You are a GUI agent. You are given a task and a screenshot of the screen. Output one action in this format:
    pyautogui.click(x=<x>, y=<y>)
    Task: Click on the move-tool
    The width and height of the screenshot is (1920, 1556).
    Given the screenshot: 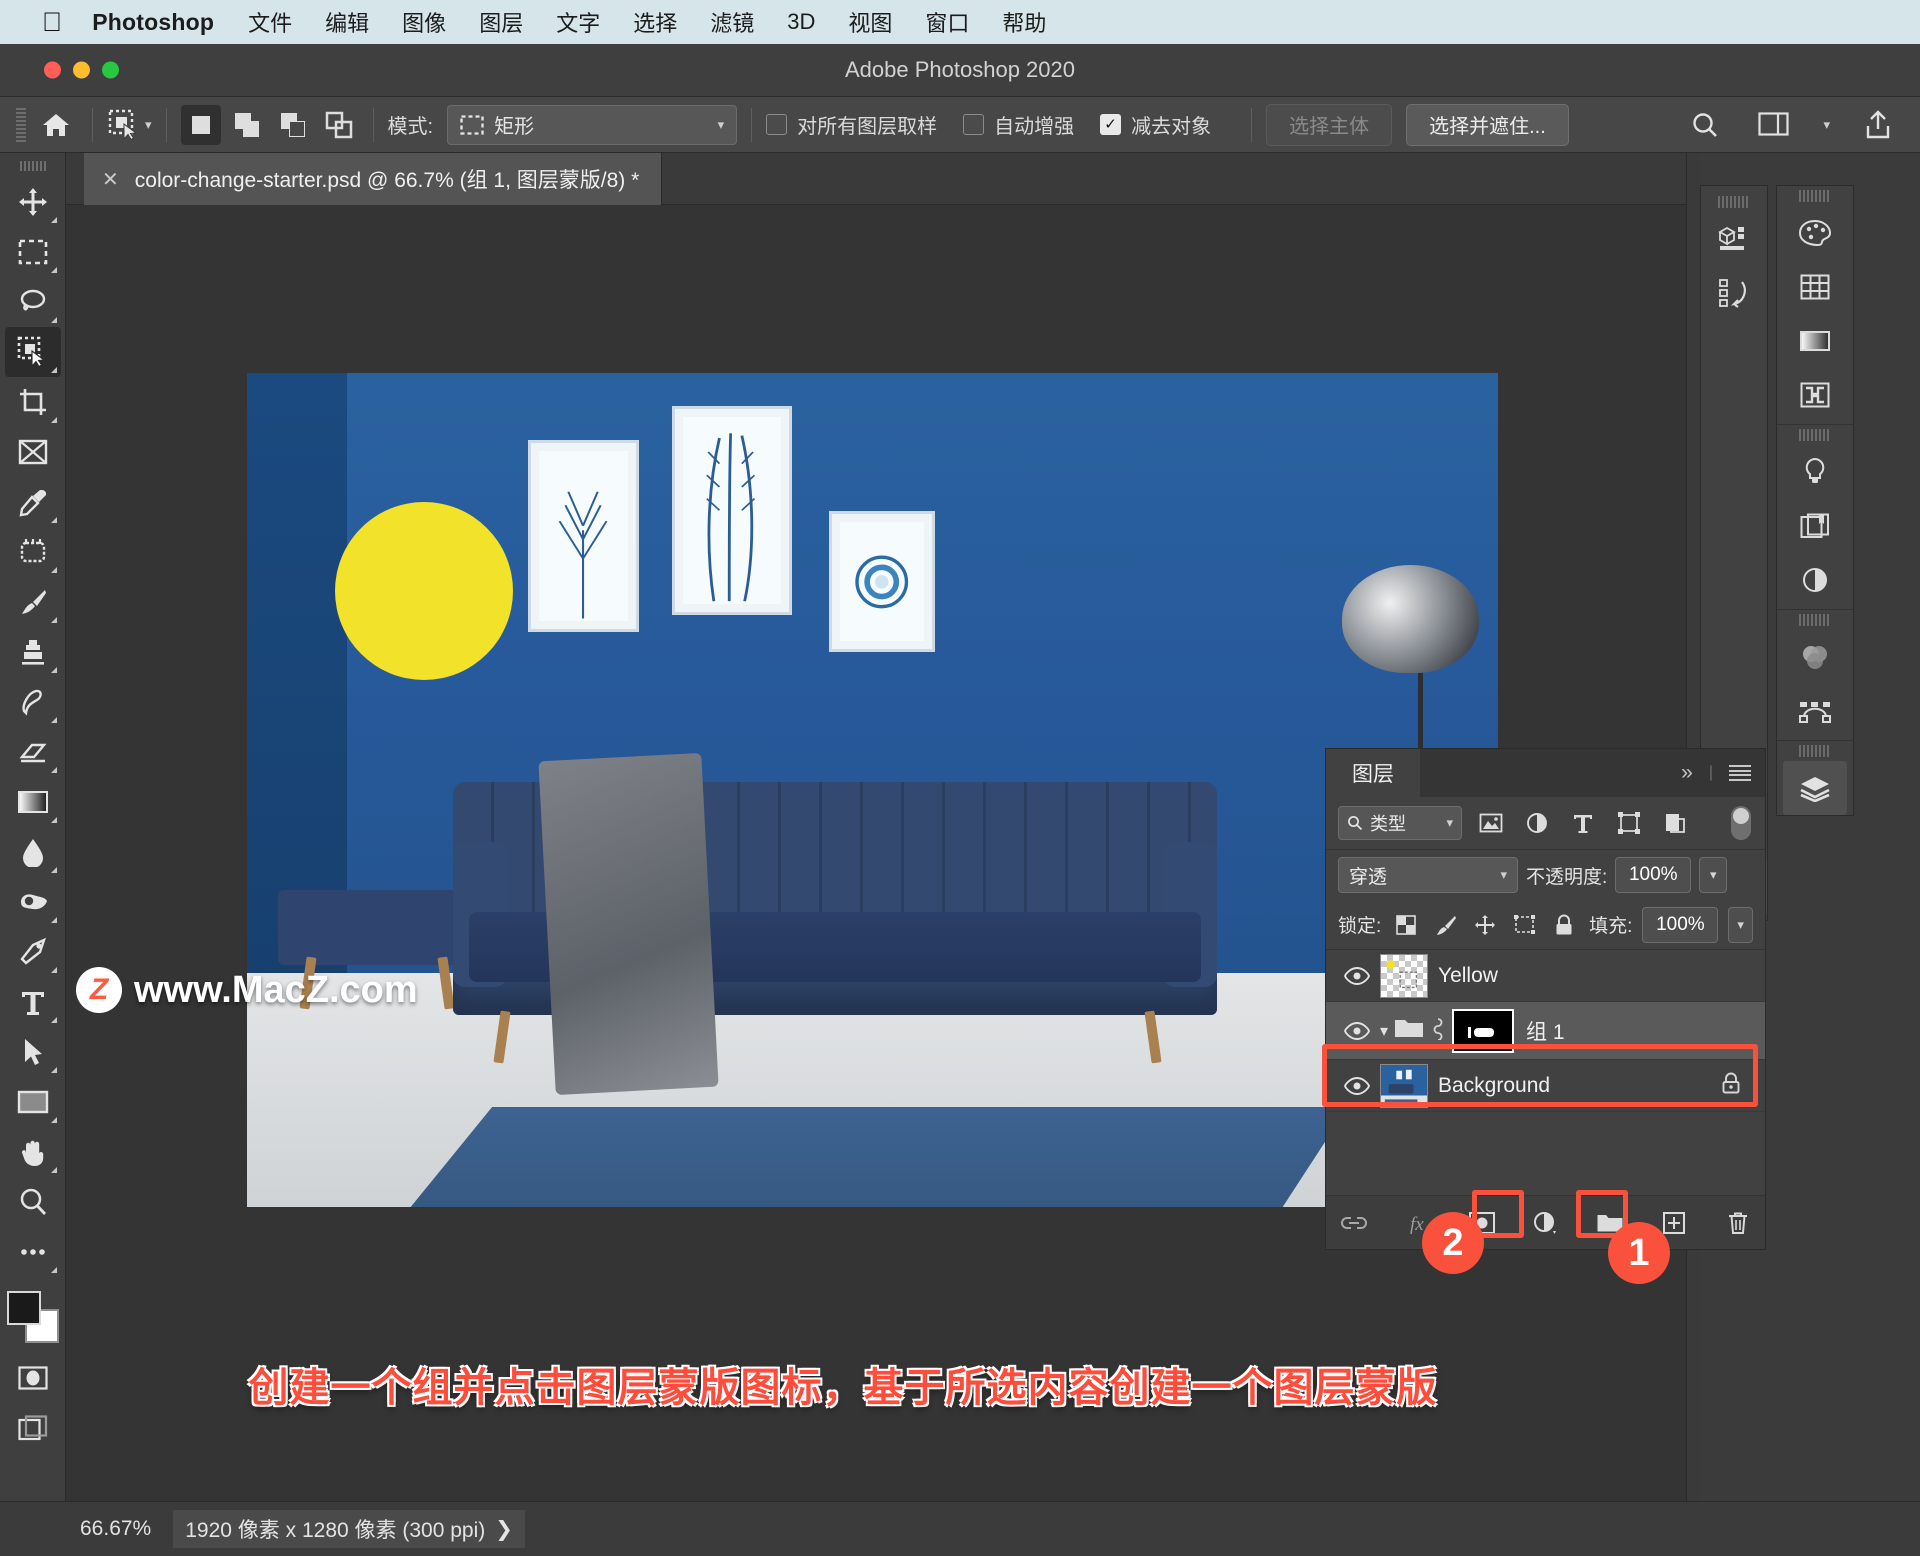 What is the action you would take?
    pyautogui.click(x=33, y=202)
    